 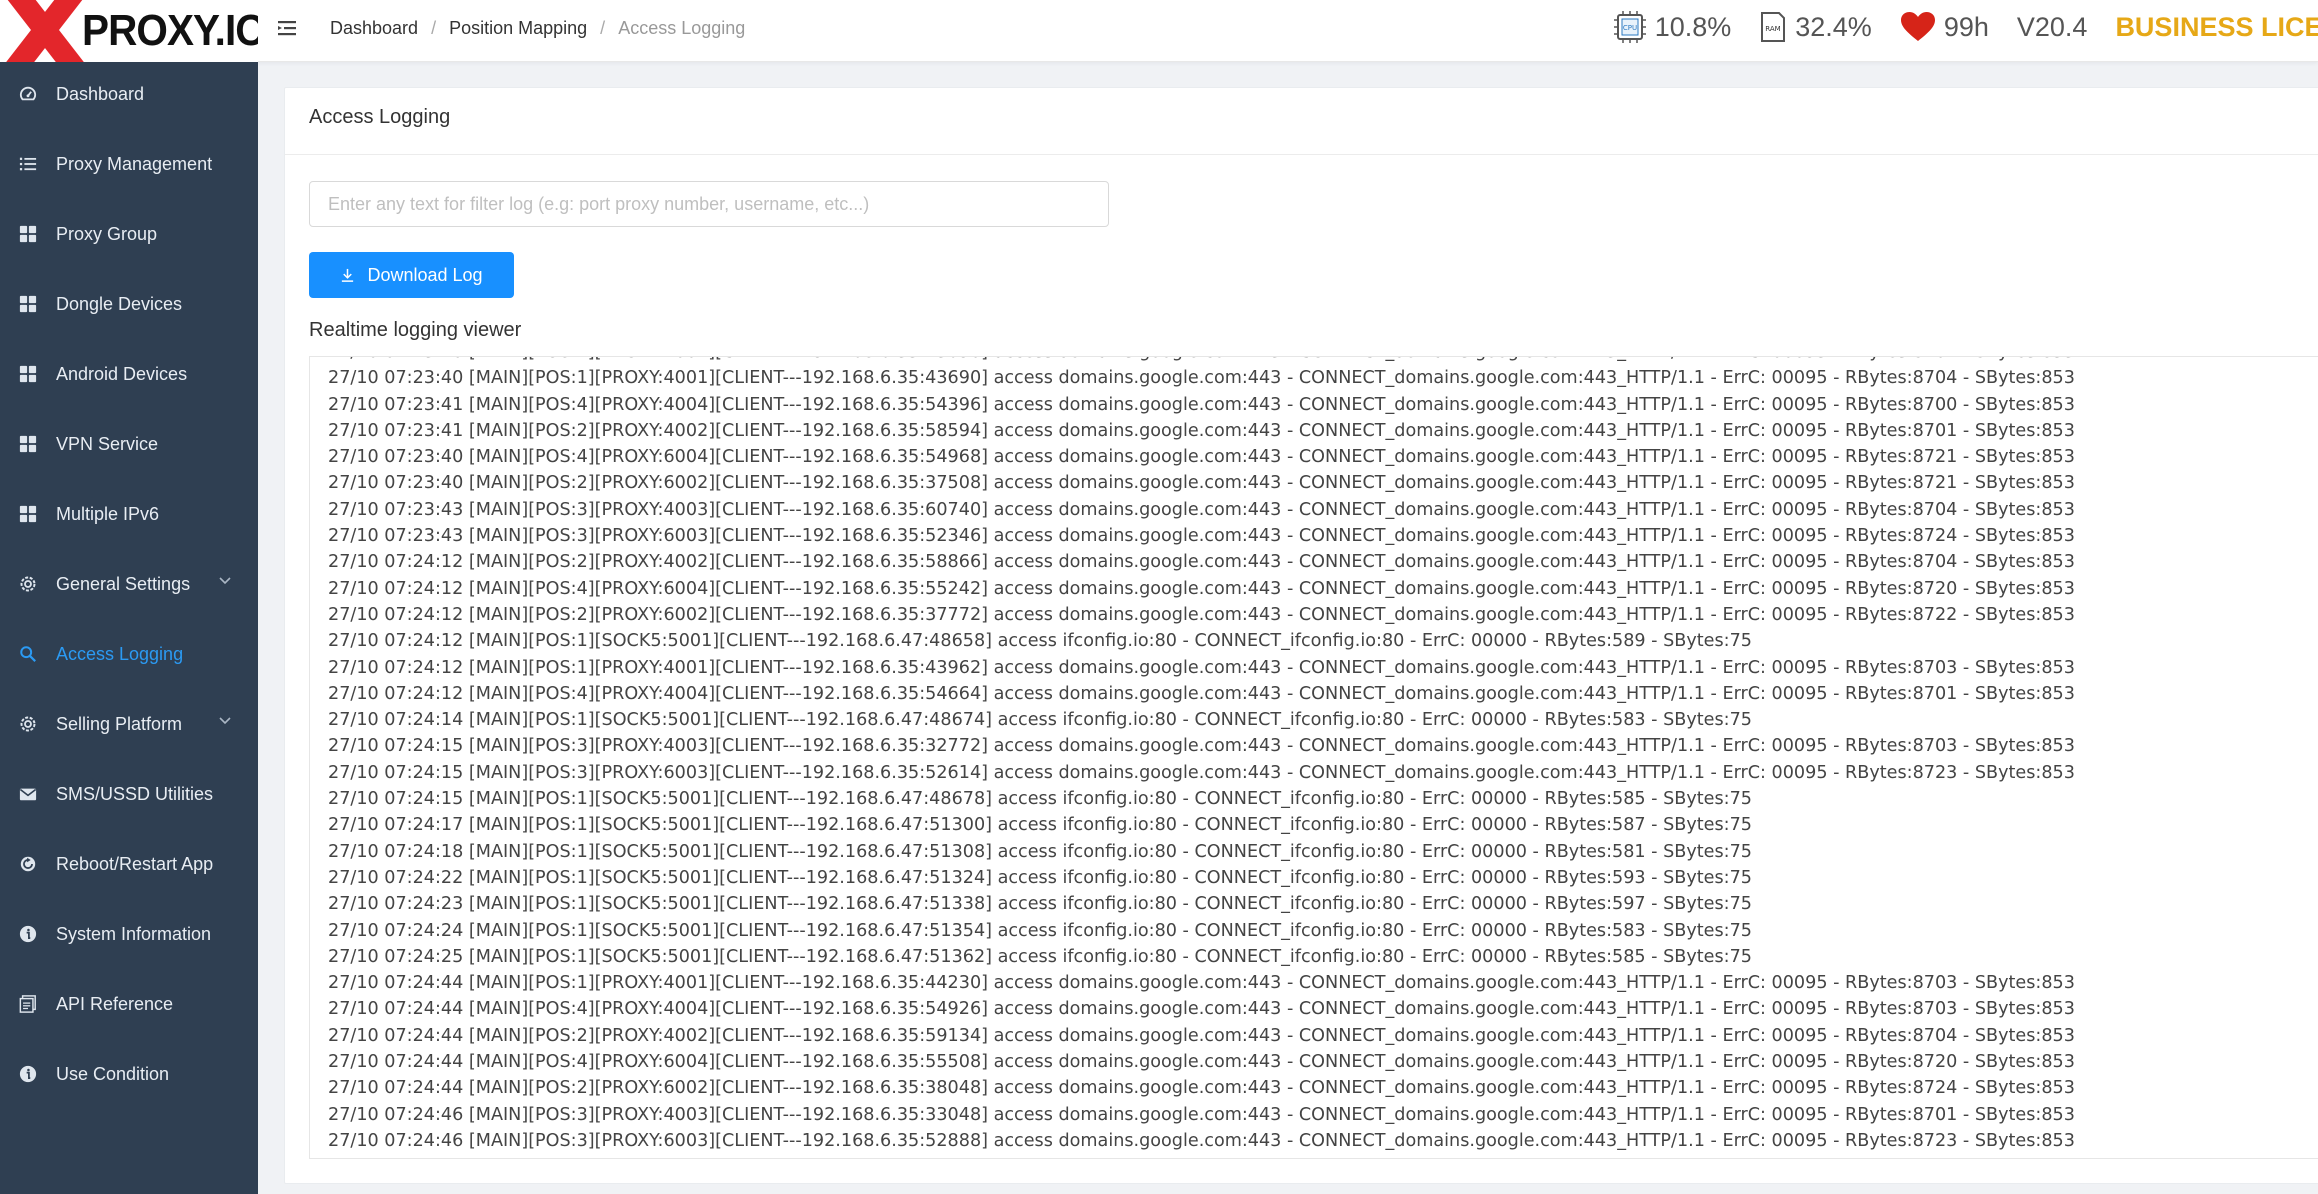 What do you see at coordinates (45, 31) in the screenshot?
I see `logo-x-icon` at bounding box center [45, 31].